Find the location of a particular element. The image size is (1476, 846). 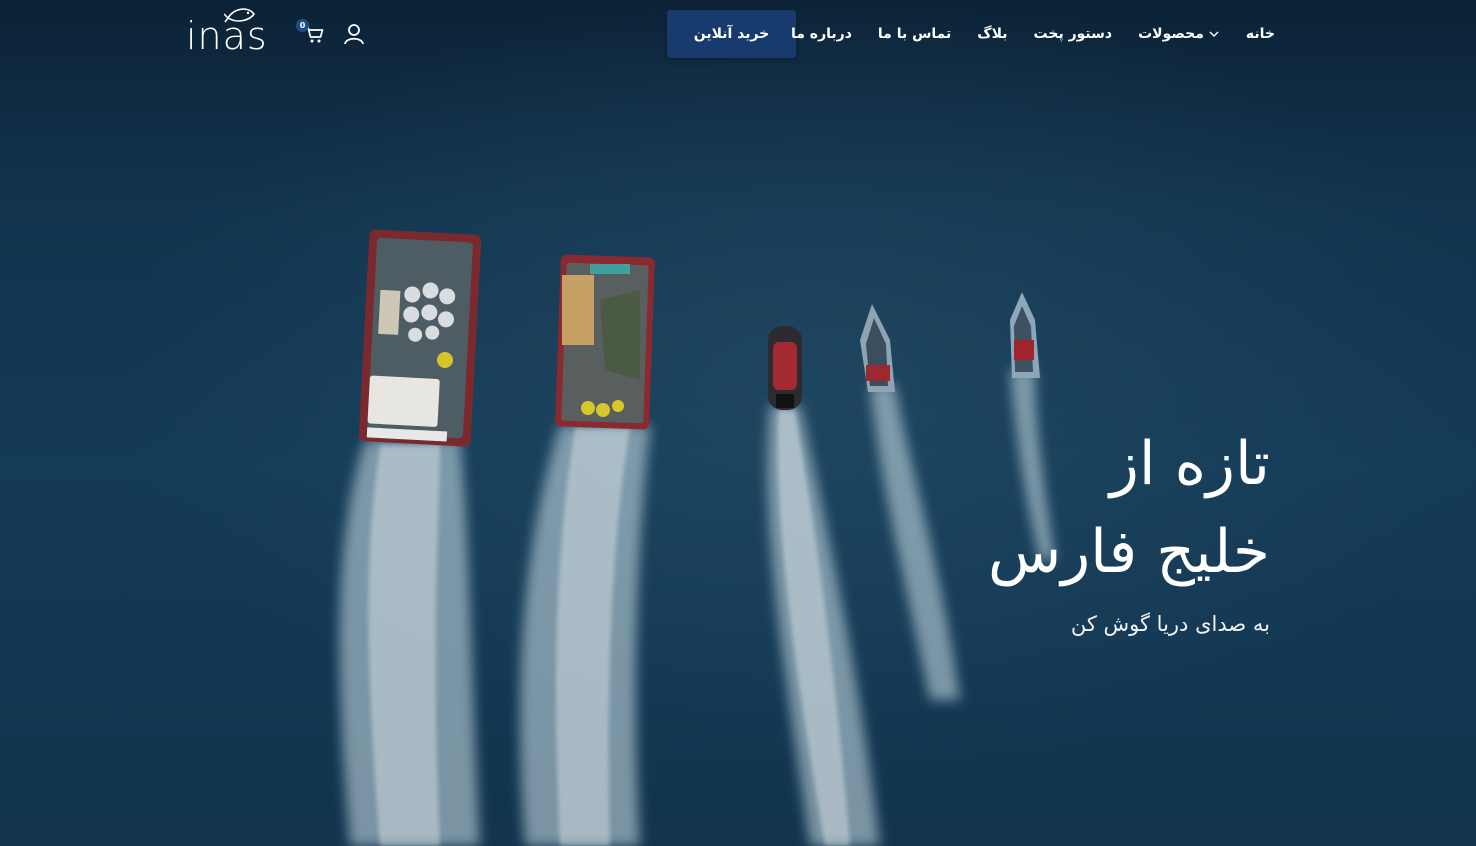

hero-title-line1: تازه از is located at coordinates (1189, 464).